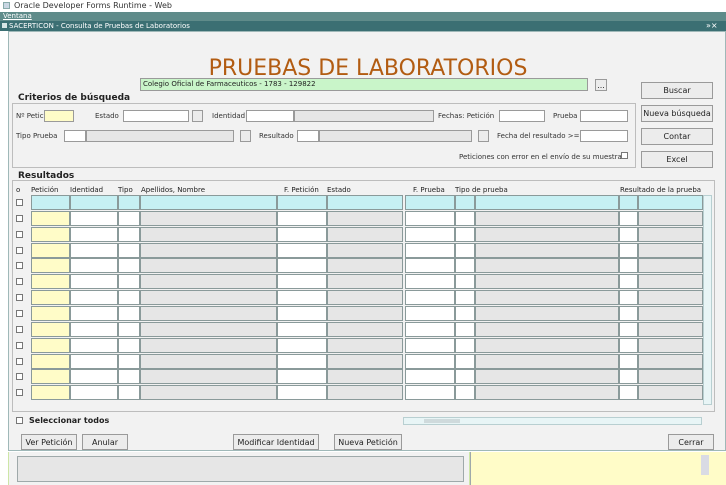 This screenshot has height=485, width=726. What do you see at coordinates (270, 116) in the screenshot?
I see `identidad-input` at bounding box center [270, 116].